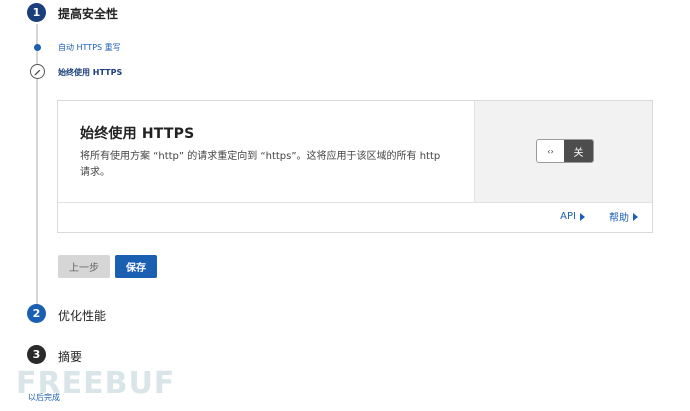 This screenshot has width=690, height=411. What do you see at coordinates (568, 216) in the screenshot?
I see `api-link-label: API` at bounding box center [568, 216].